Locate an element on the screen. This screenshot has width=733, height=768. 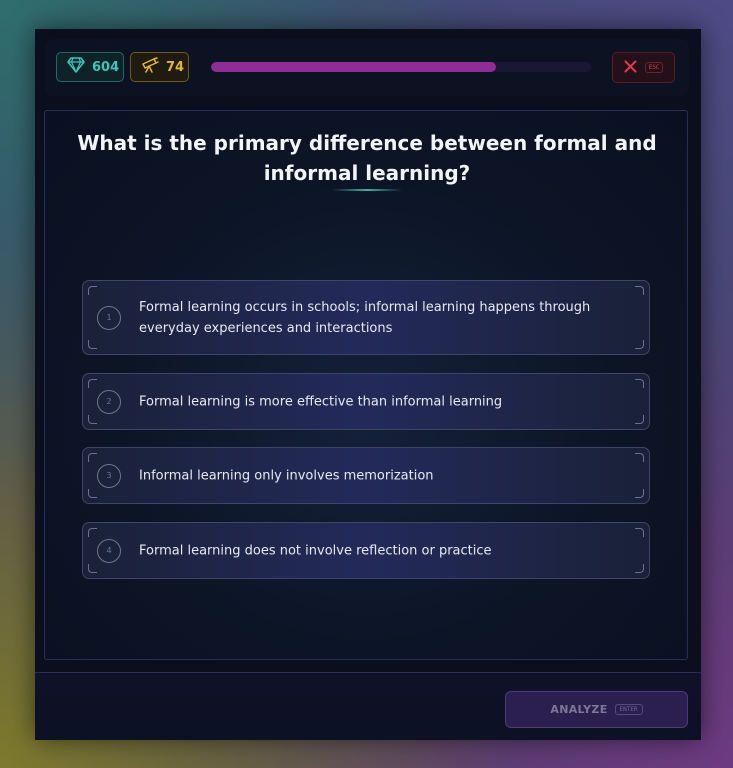
close-button: ESC is located at coordinates (643, 67).